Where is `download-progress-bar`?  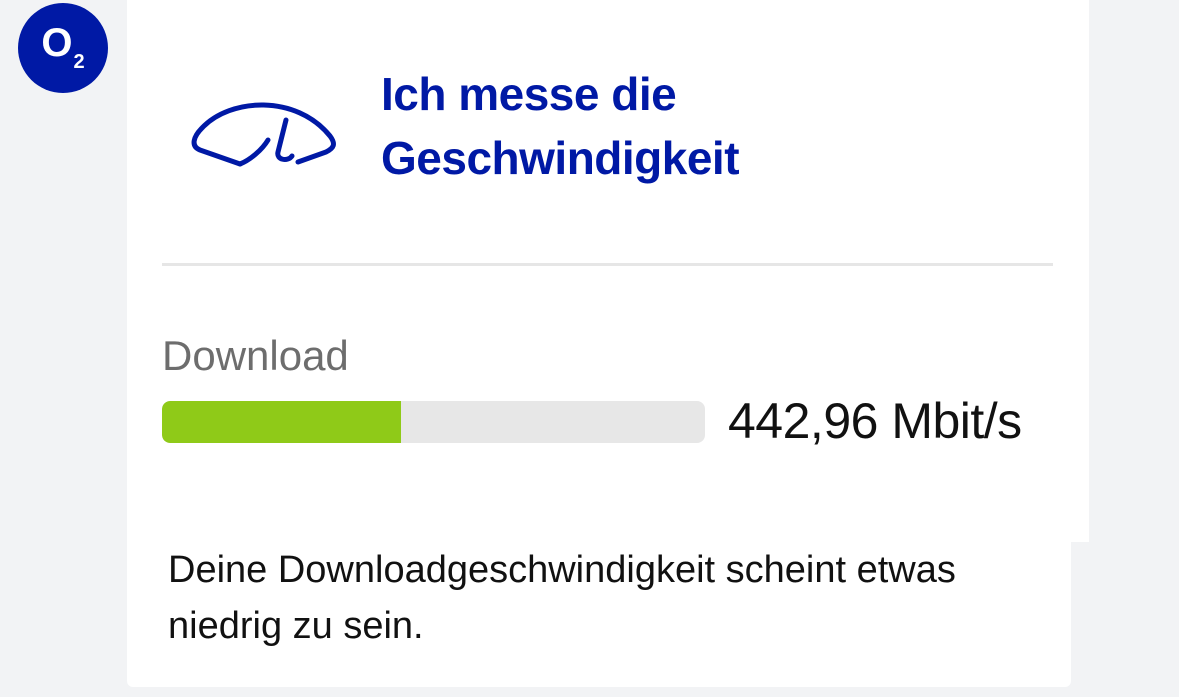
download-progress-bar is located at coordinates (433, 422).